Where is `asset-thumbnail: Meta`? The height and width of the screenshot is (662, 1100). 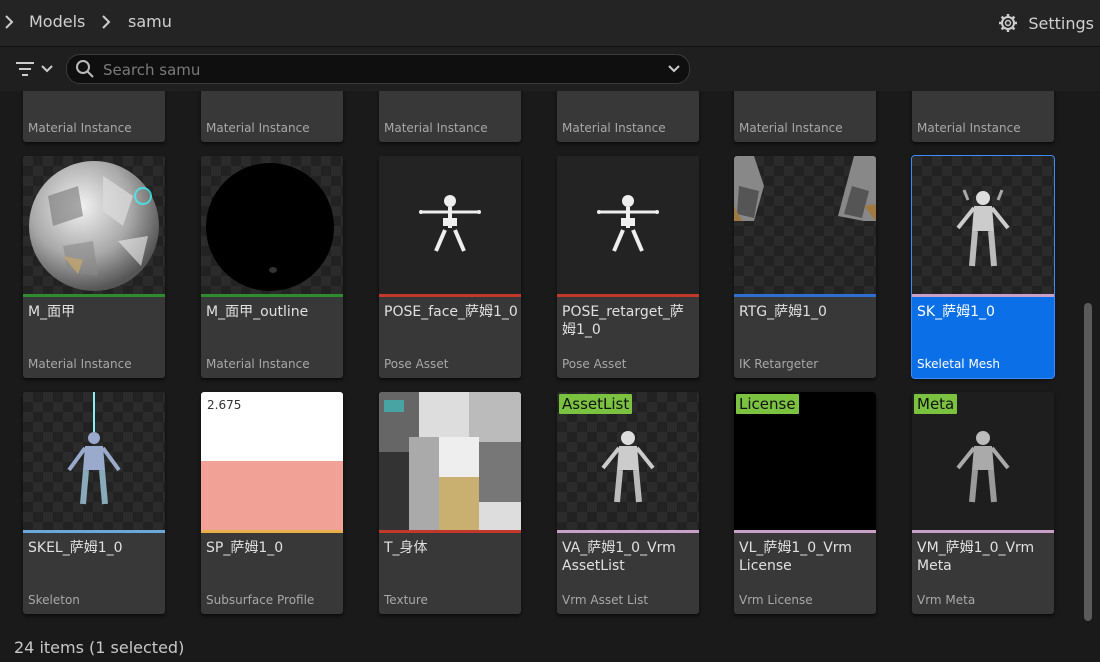 asset-thumbnail: Meta is located at coordinates (983, 461).